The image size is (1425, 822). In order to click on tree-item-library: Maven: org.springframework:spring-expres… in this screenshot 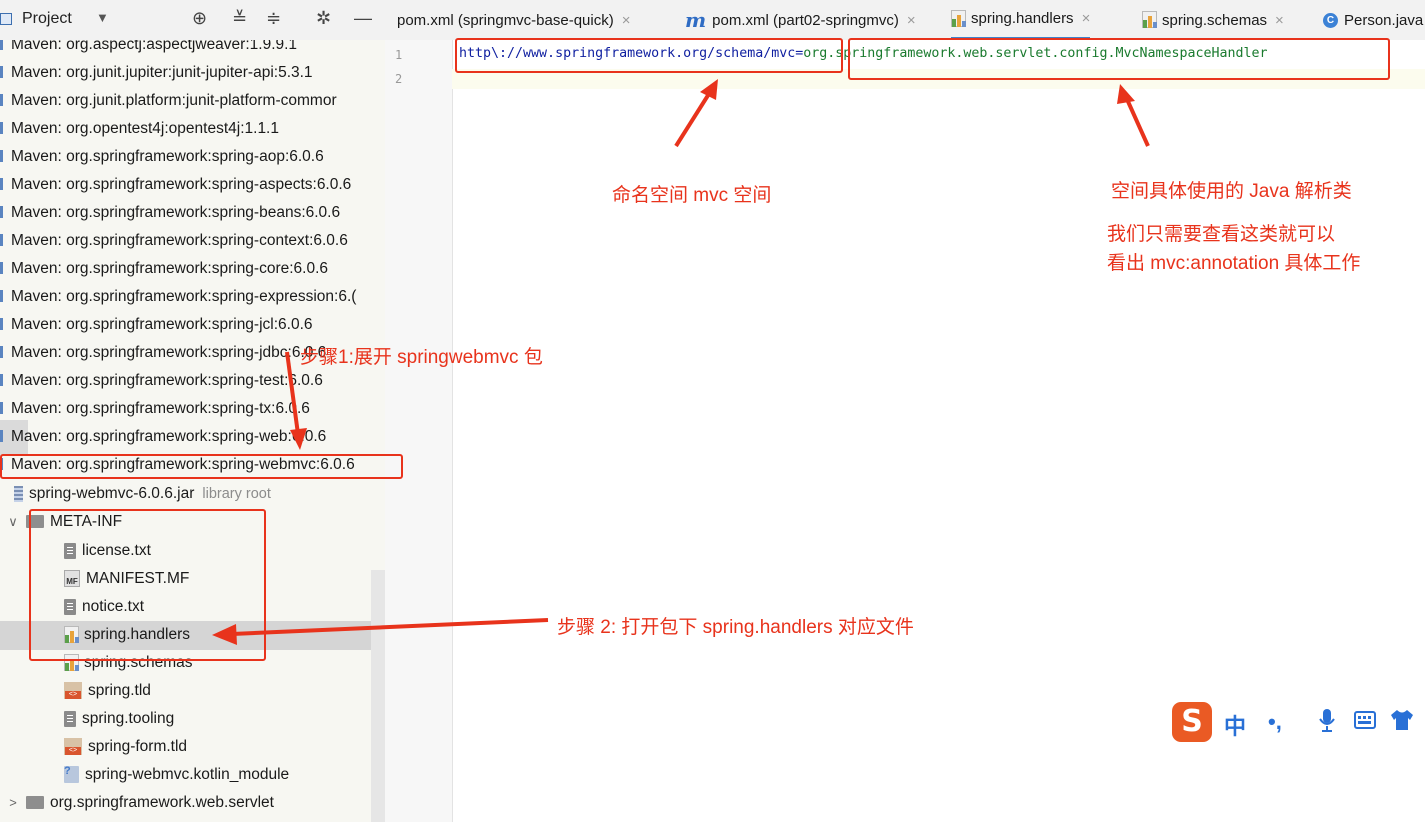, I will do `click(178, 297)`.